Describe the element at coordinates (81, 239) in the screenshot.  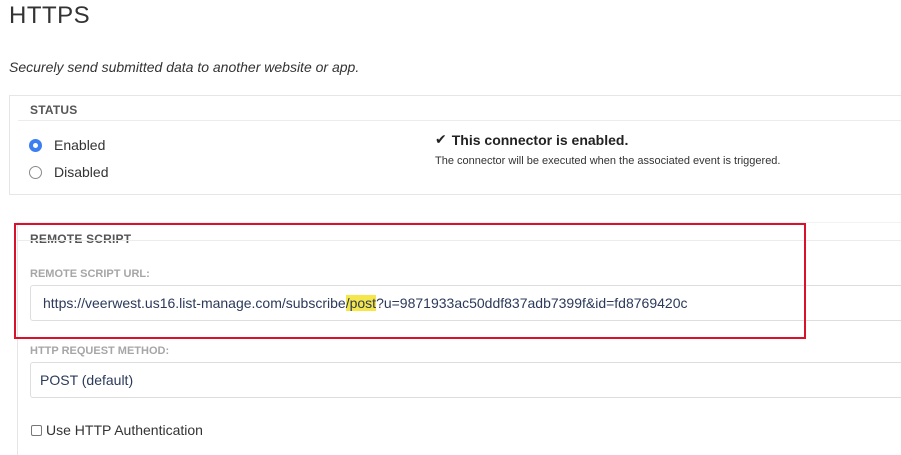
I see `remote-script-legend: REMOTE SCRIPT` at that location.